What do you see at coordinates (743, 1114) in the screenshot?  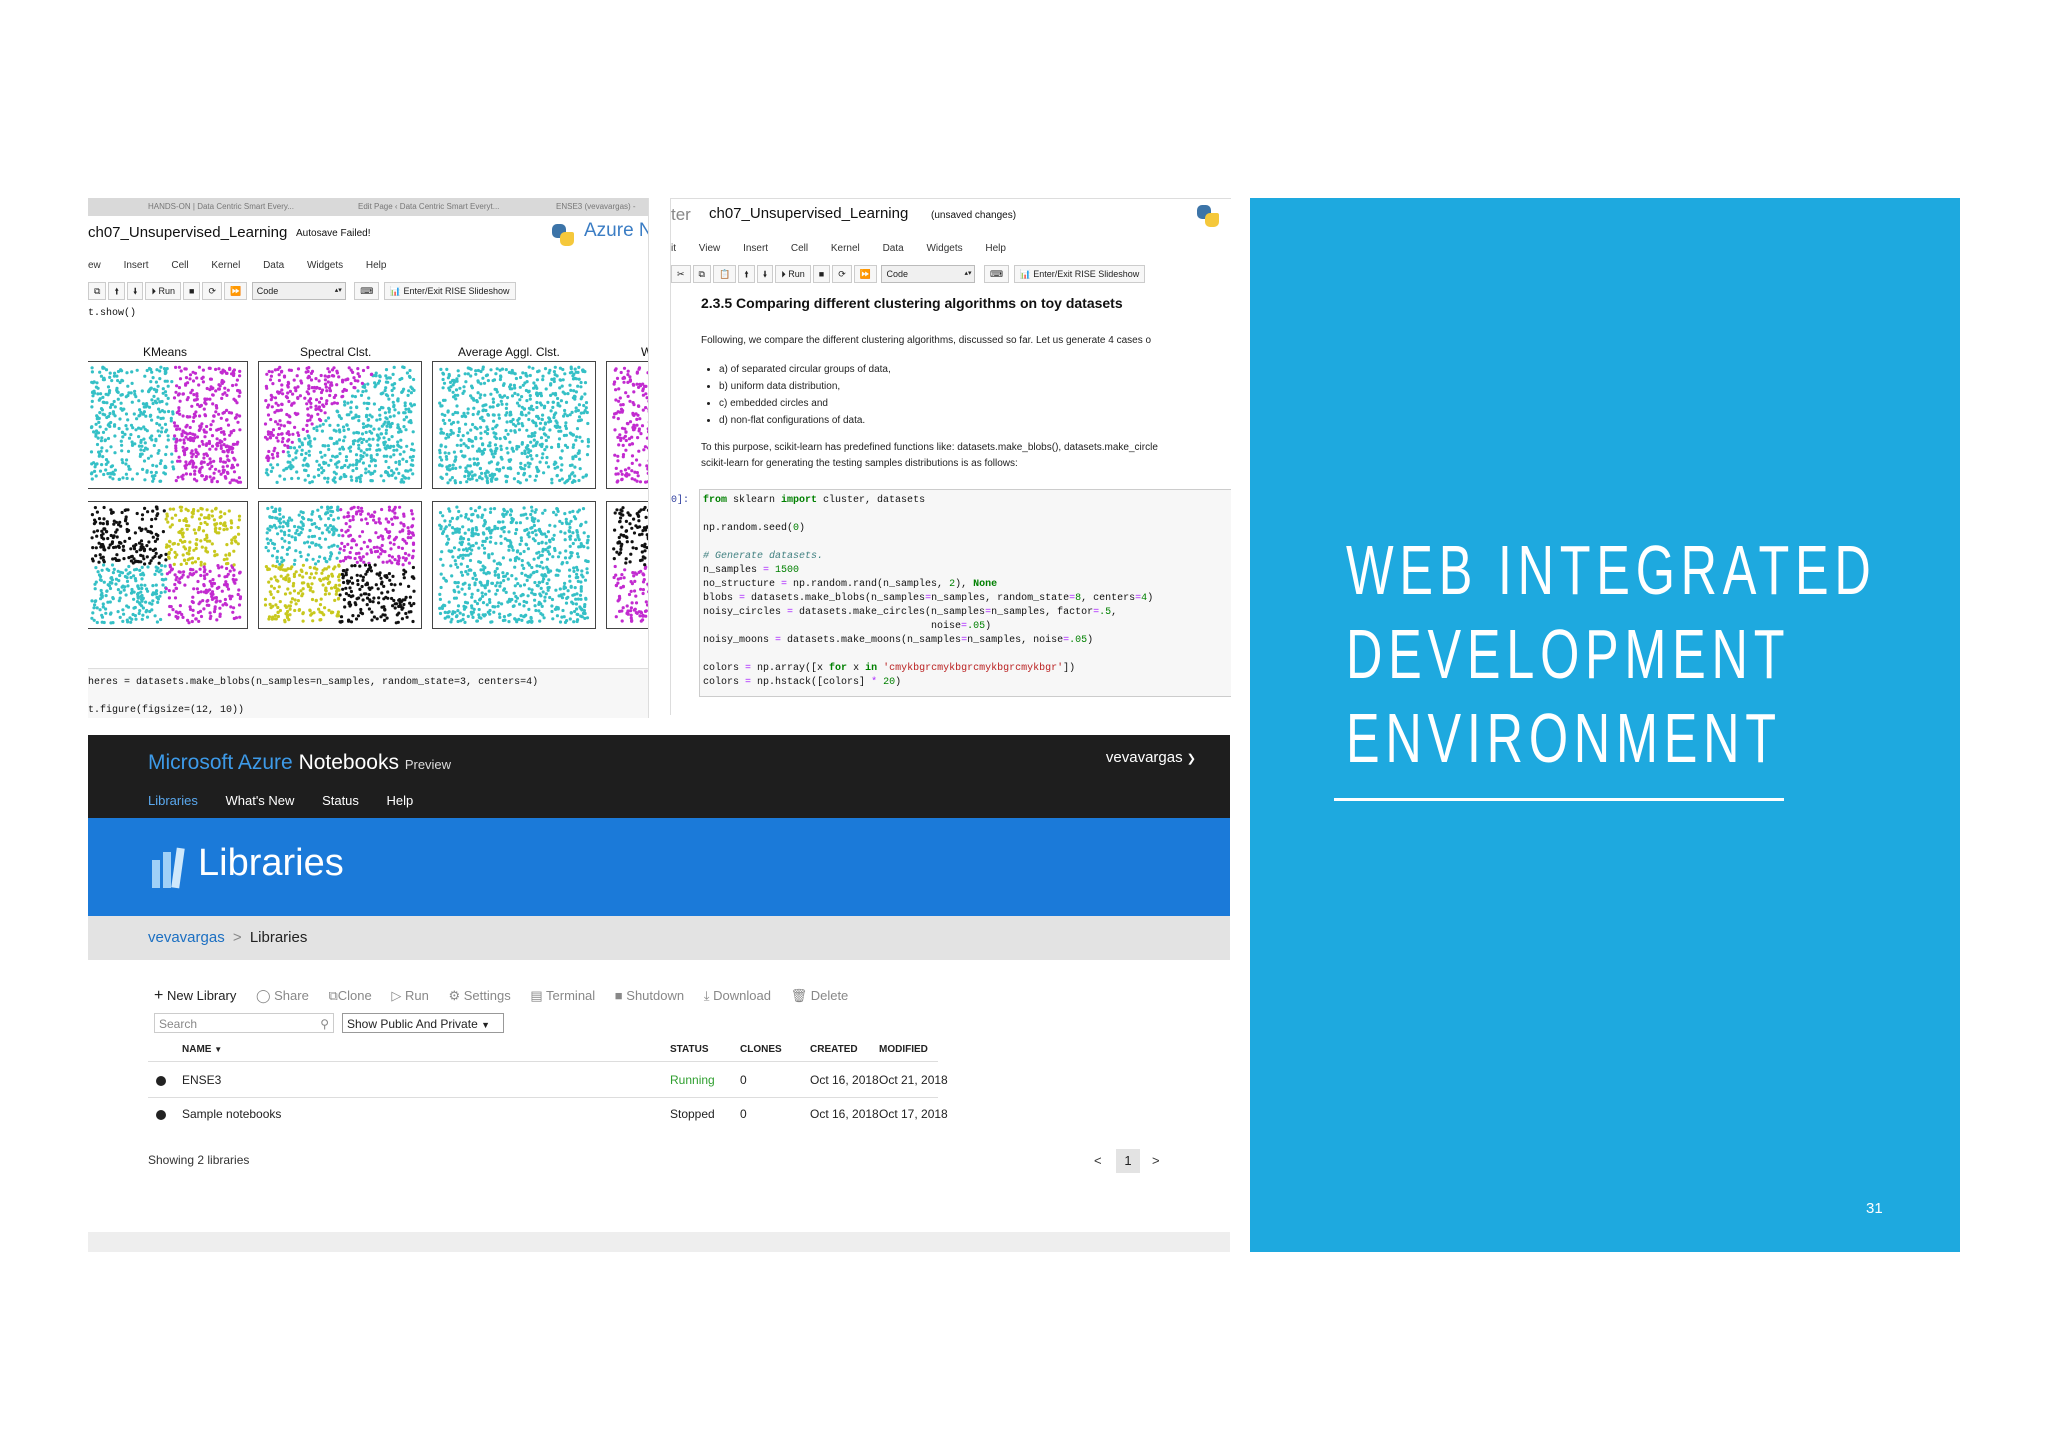 I see `clone-count: 0` at bounding box center [743, 1114].